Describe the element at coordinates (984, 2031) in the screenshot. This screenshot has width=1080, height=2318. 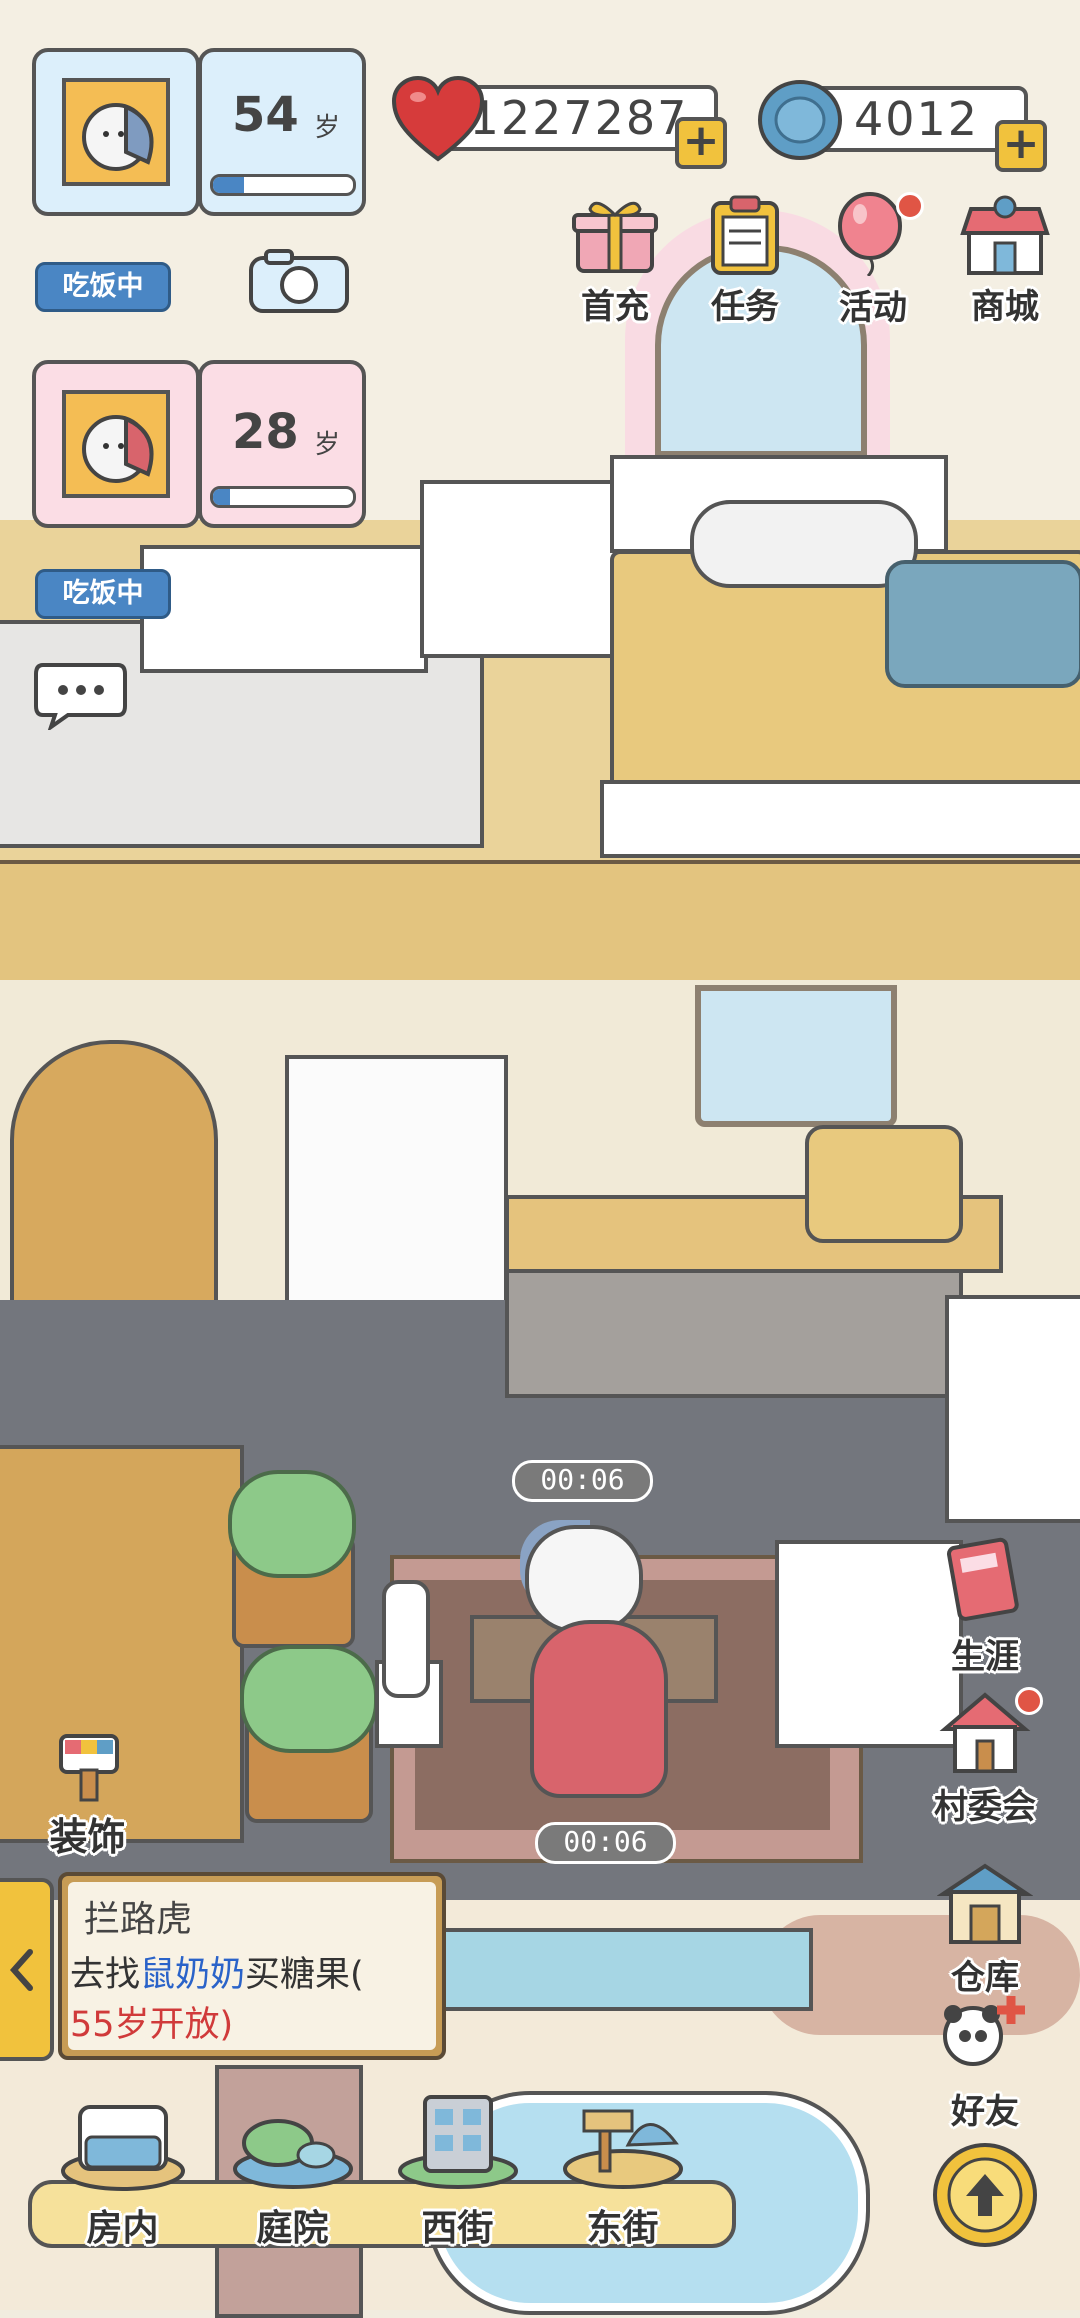
I see `friends-panda-icon` at that location.